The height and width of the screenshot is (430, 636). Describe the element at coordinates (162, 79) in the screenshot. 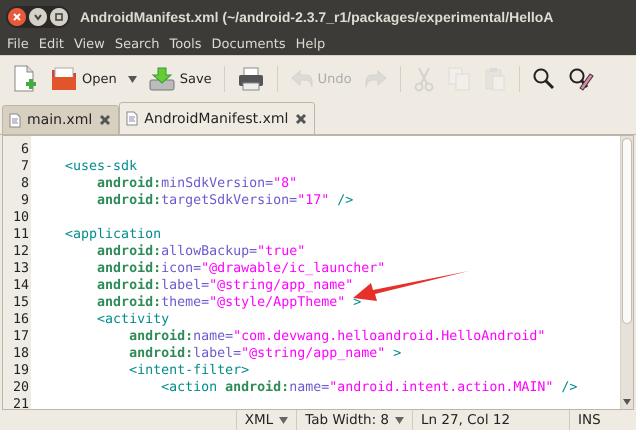

I see `drive-download-icon` at that location.